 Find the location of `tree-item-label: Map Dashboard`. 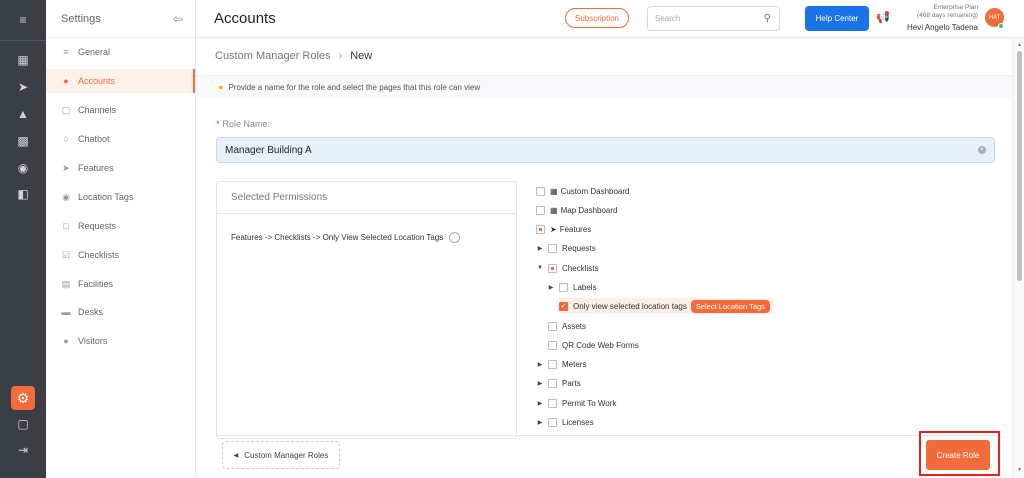

tree-item-label: Map Dashboard is located at coordinates (589, 210).